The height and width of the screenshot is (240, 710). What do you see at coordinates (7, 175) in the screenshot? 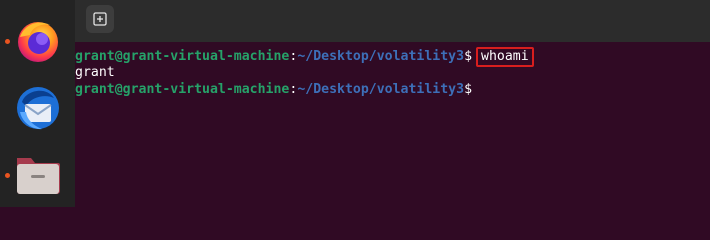
I see `files-running-indicator` at bounding box center [7, 175].